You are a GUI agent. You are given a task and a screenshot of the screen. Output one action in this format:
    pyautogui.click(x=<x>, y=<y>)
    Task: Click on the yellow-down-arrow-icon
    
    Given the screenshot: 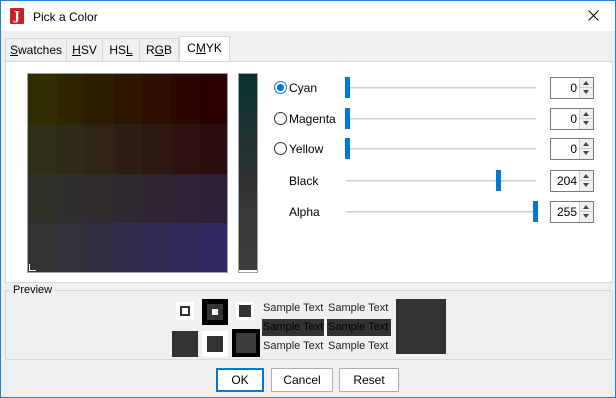 What is the action you would take?
    pyautogui.click(x=586, y=154)
    